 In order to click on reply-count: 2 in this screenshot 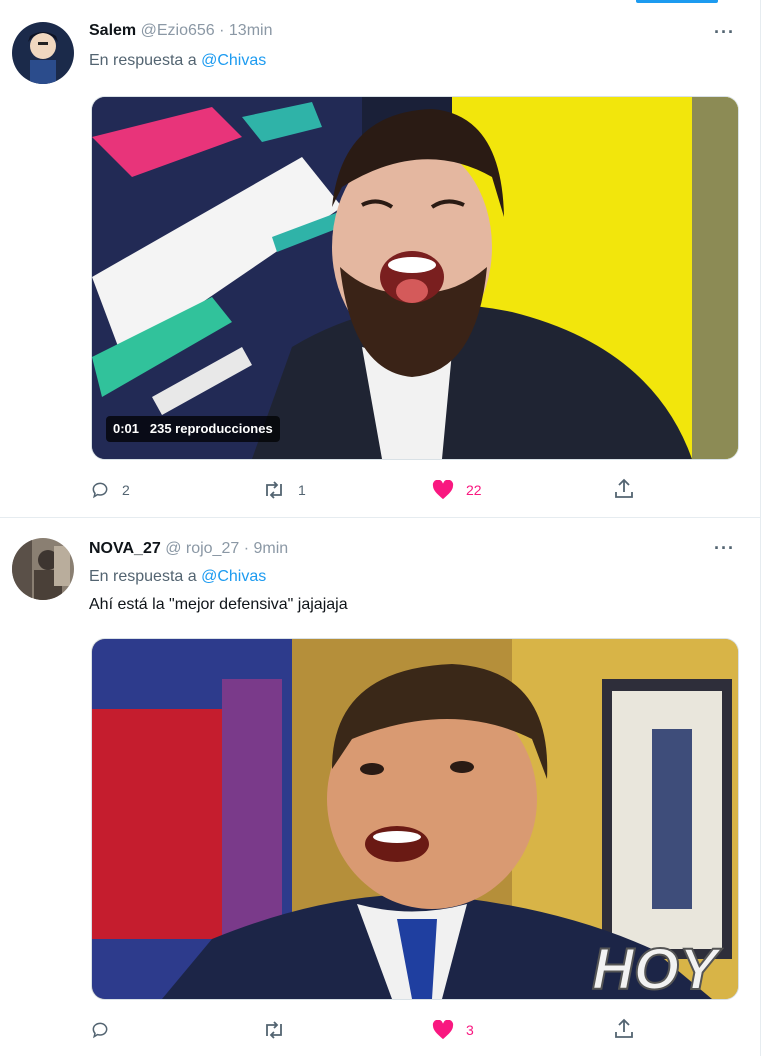, I will do `click(126, 490)`.